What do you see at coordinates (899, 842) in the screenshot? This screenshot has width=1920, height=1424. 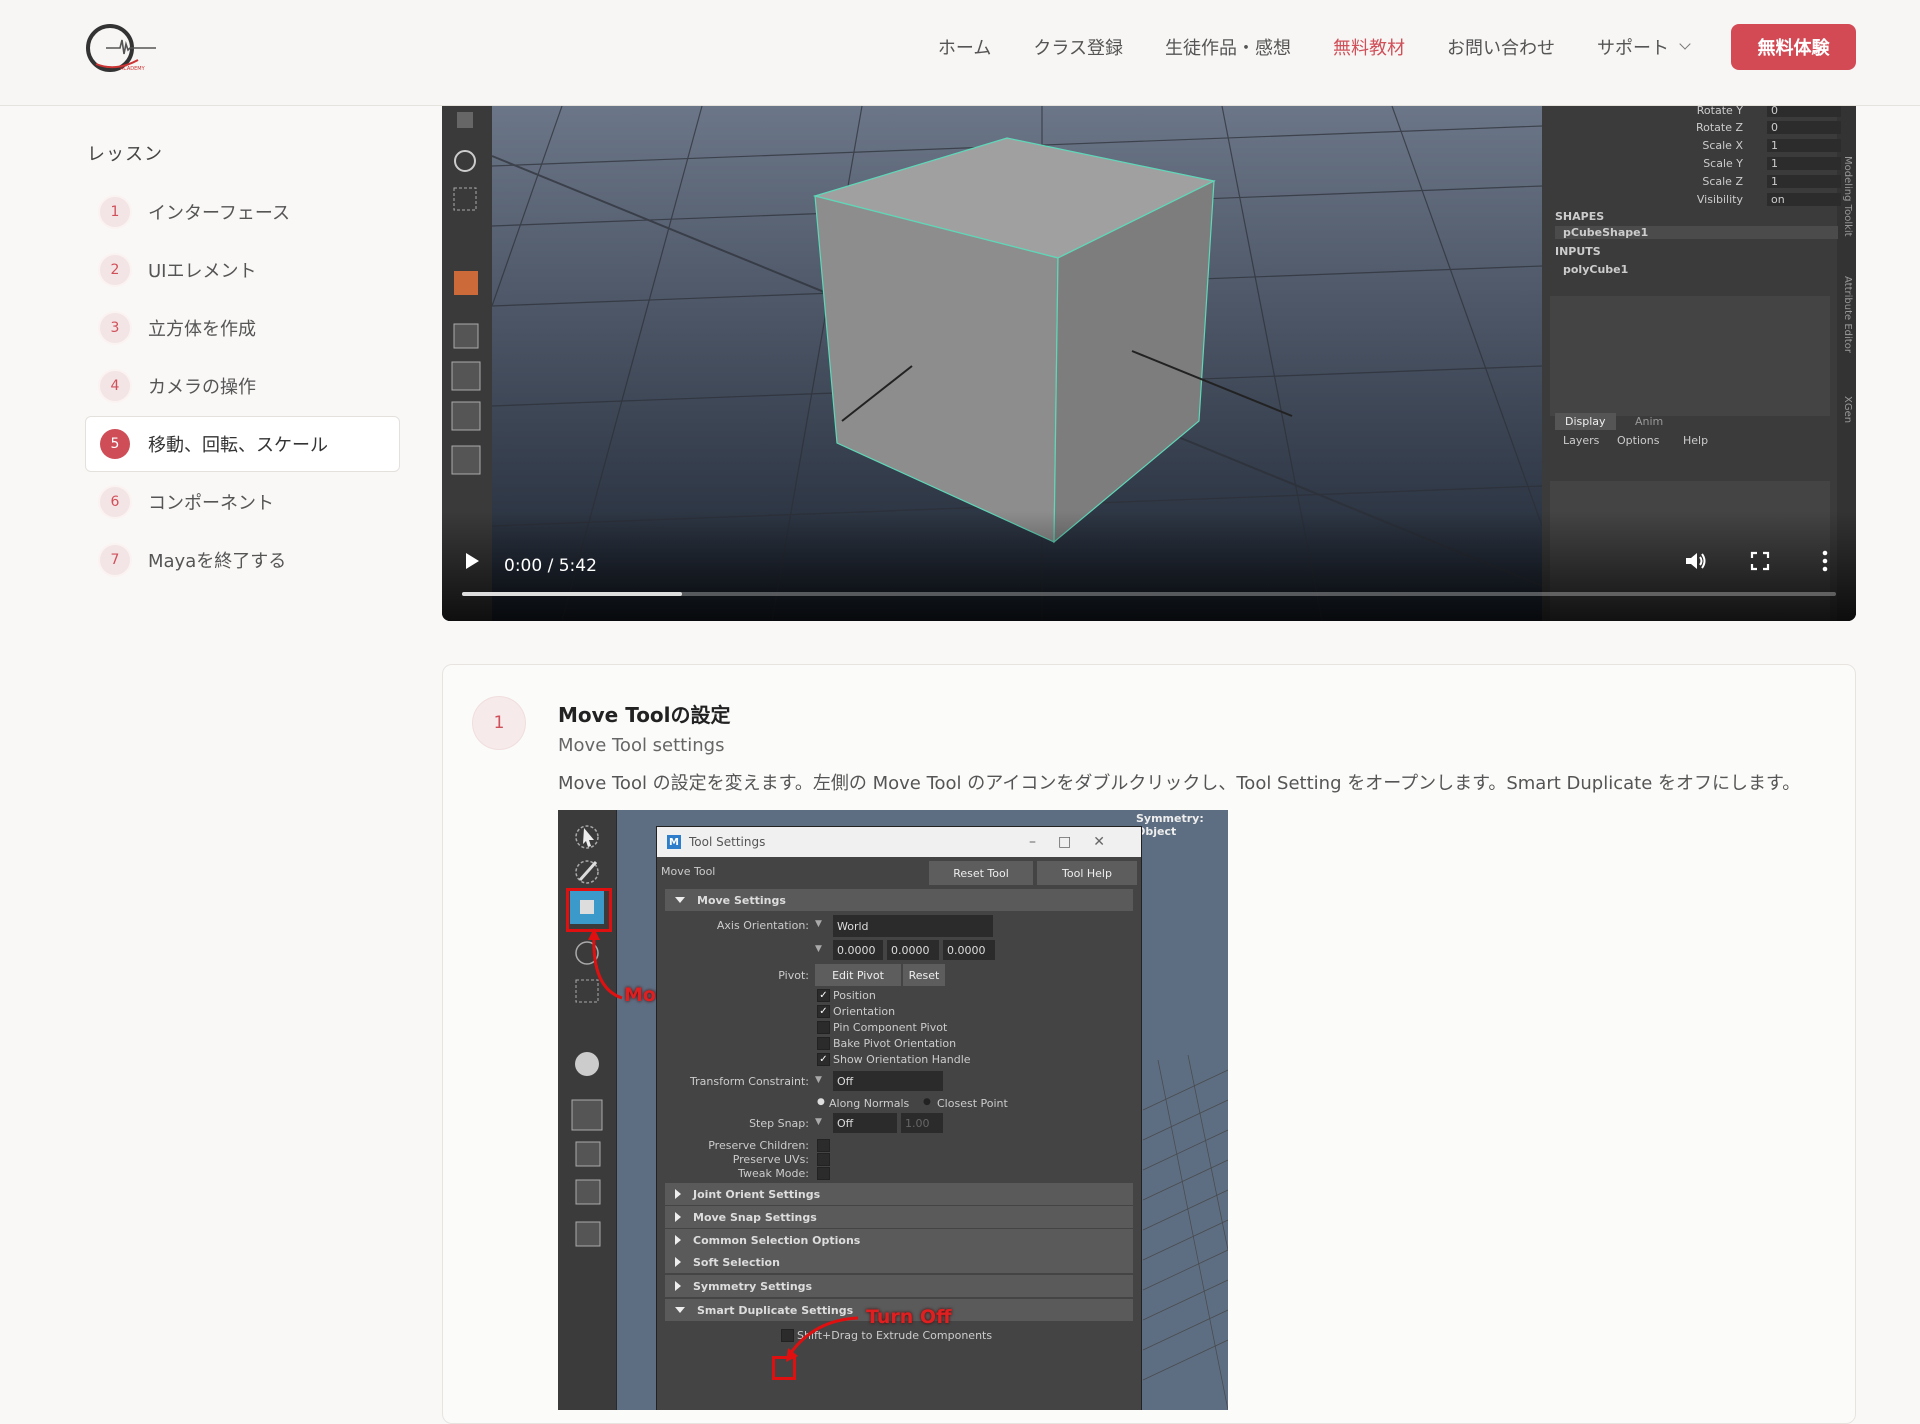 I see `window-titlebar: M Tool Settings –□✕` at bounding box center [899, 842].